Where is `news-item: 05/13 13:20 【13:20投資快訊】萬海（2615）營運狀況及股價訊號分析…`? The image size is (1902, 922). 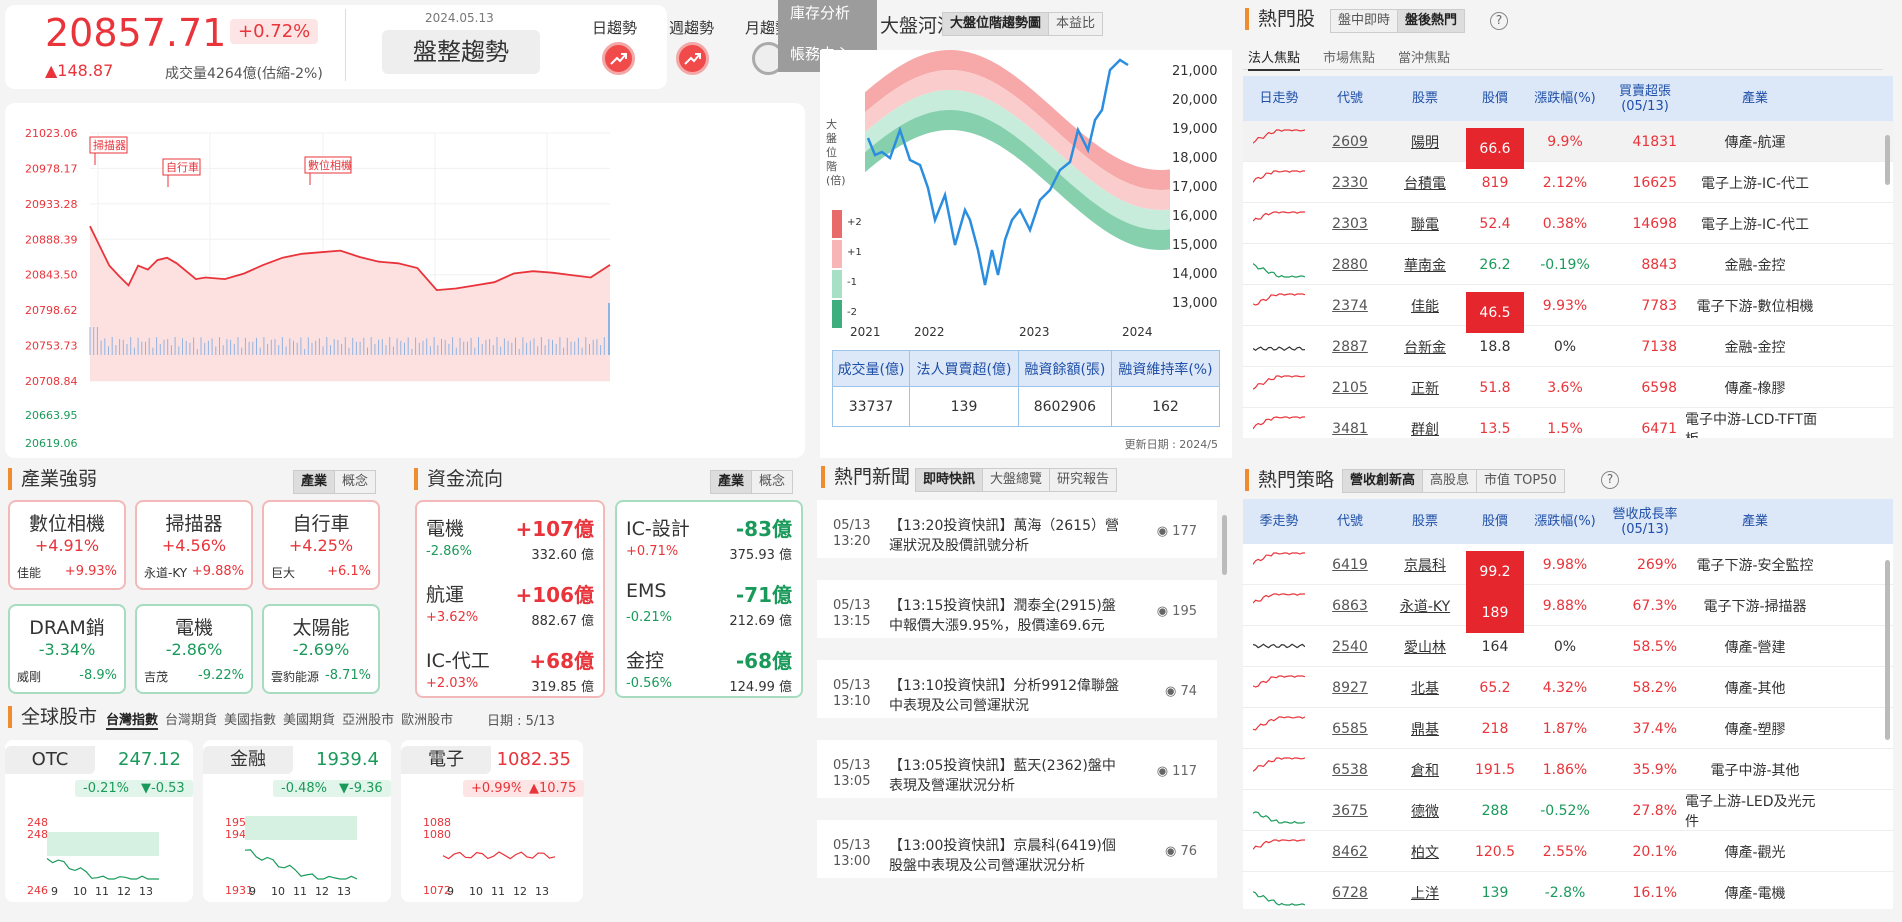
news-item: 05/13 13:20 【13:20投資快訊】萬海（2615）營運狀況及股價訊號分析… is located at coordinates (1017, 533).